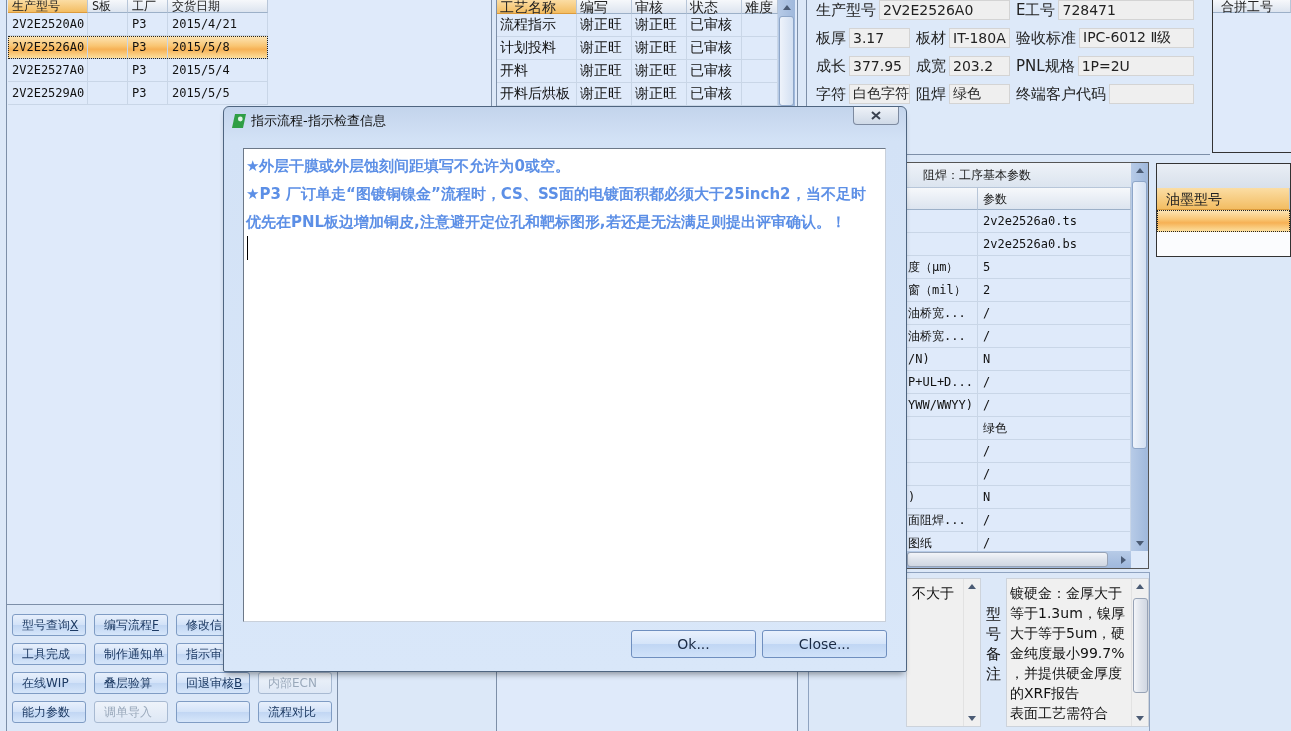 The height and width of the screenshot is (731, 1291). I want to click on table-row: 绿色, so click(1019, 428).